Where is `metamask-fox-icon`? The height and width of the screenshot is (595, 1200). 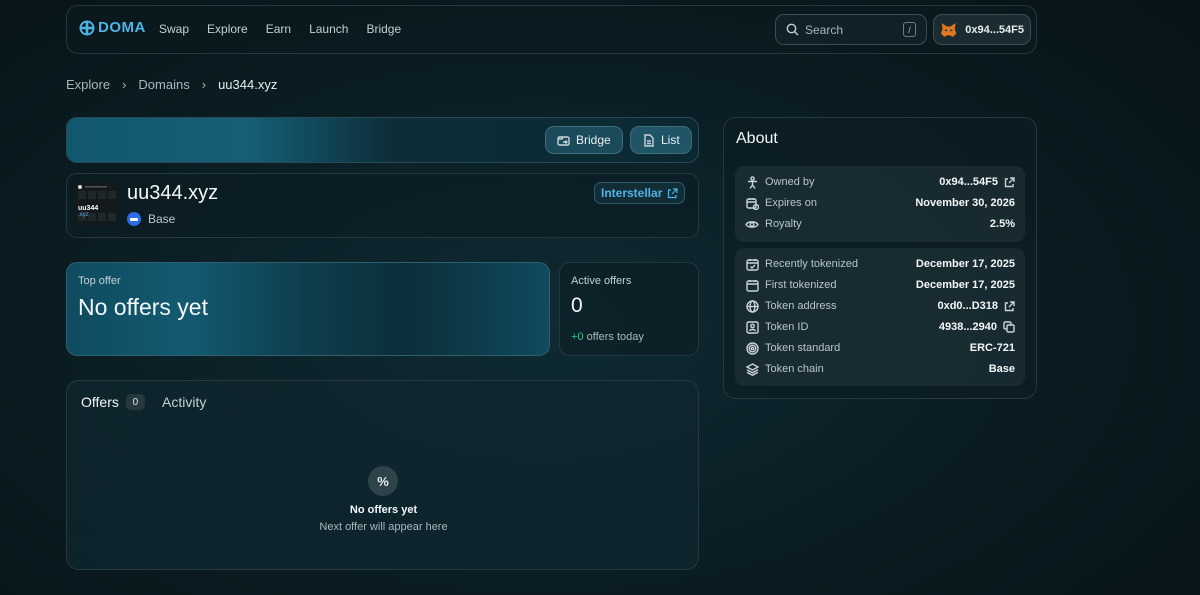
metamask-fox-icon is located at coordinates (948, 29).